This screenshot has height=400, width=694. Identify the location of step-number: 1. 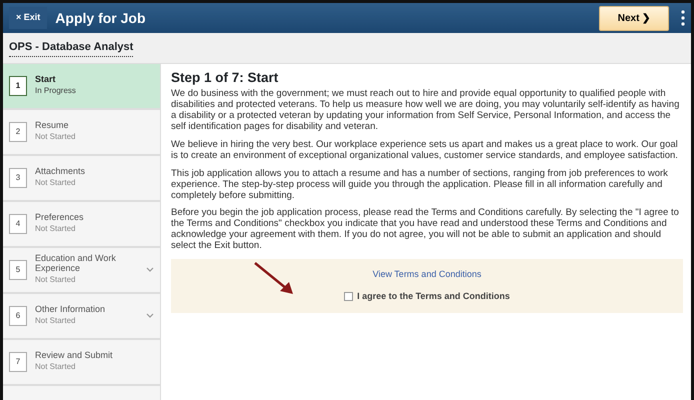
(18, 86).